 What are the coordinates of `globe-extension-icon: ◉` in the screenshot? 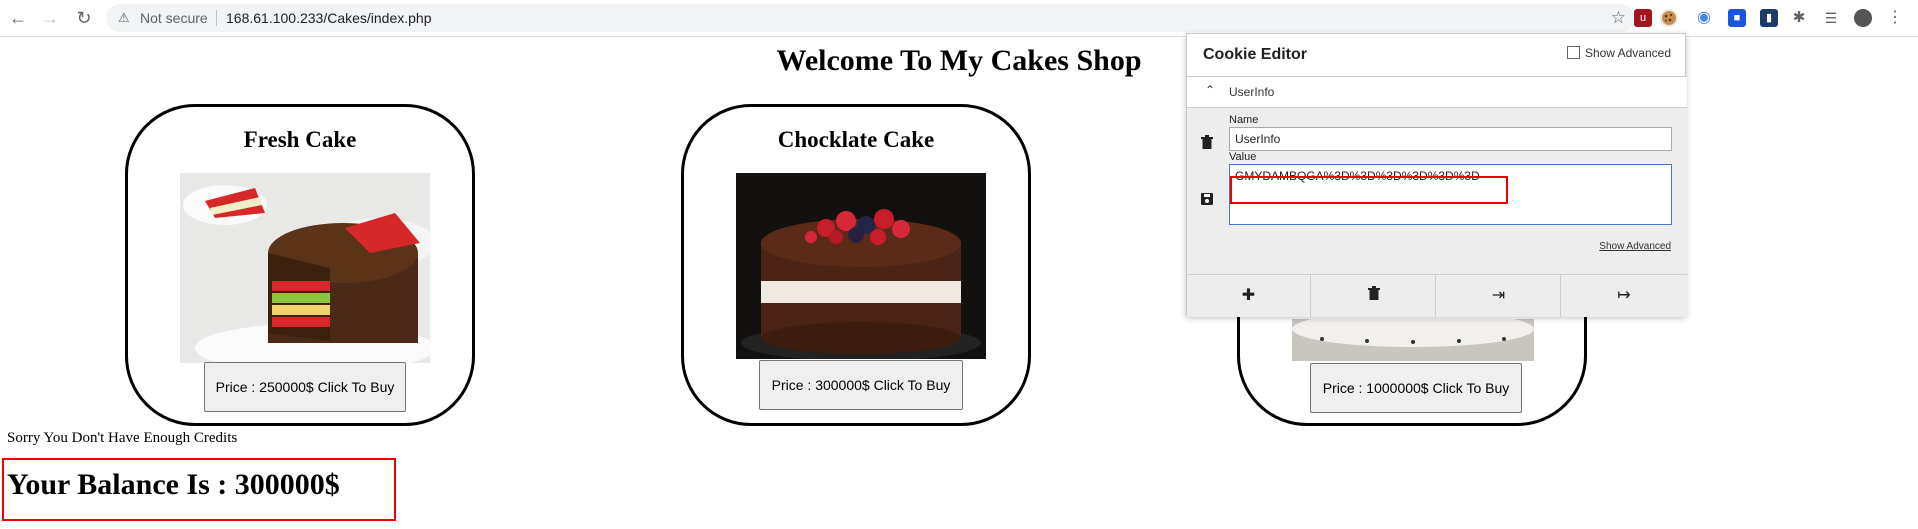 It's located at (1704, 18).